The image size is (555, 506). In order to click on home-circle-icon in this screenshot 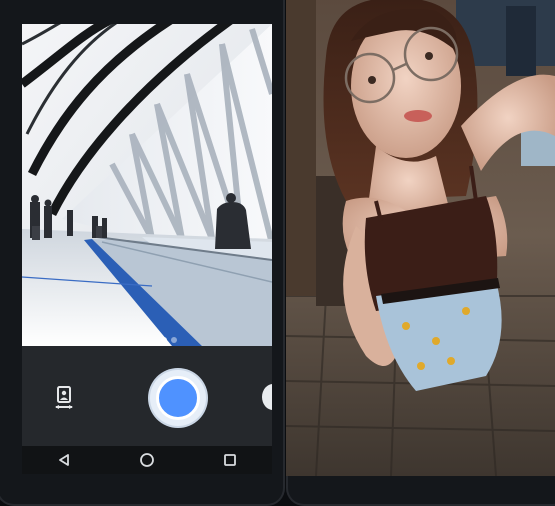, I will do `click(147, 460)`.